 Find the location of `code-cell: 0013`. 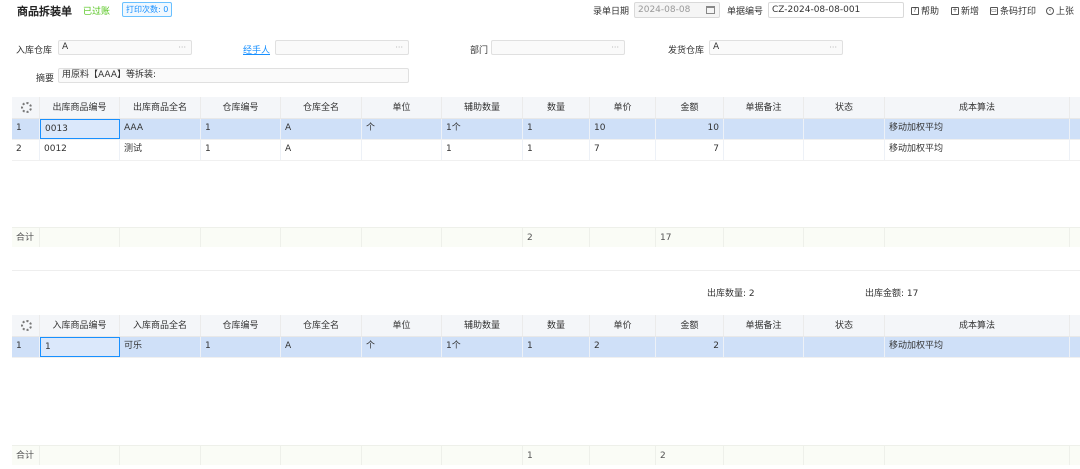

code-cell: 0013 is located at coordinates (80, 129).